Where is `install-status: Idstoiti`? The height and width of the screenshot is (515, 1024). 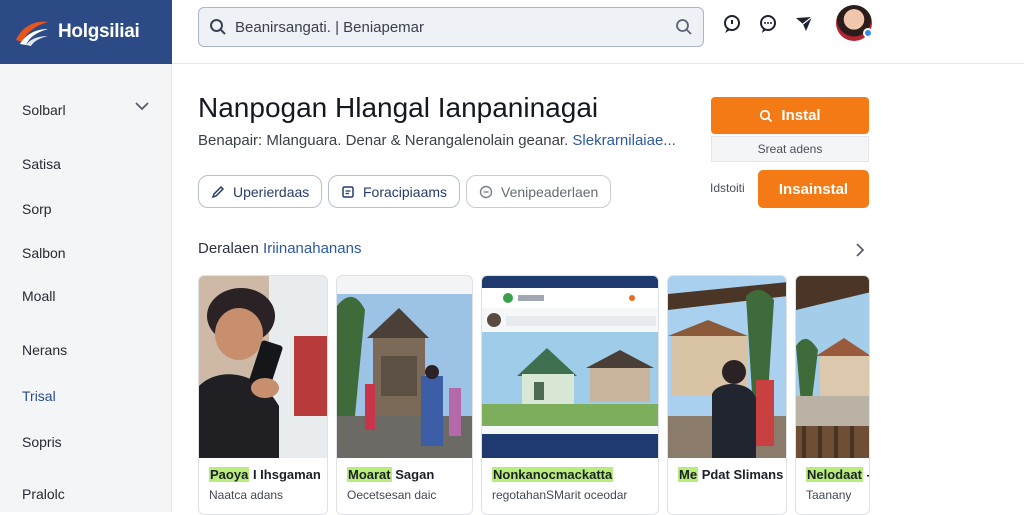 install-status: Idstoiti is located at coordinates (727, 188).